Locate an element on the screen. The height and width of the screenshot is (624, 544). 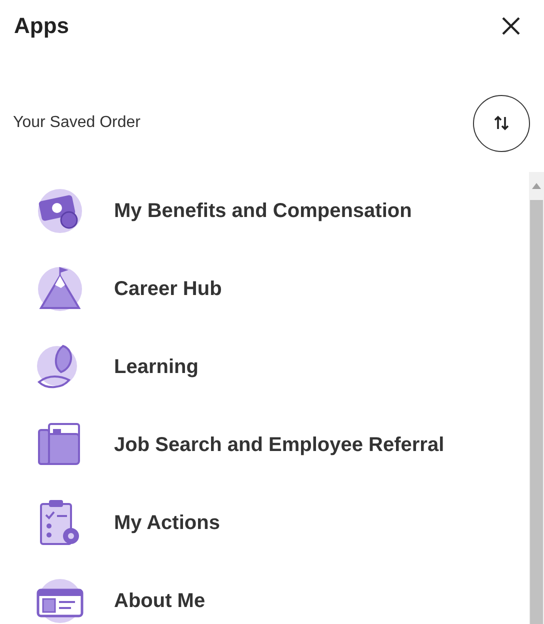
app-item: Job Search and Employee Referral is located at coordinates (279, 445).